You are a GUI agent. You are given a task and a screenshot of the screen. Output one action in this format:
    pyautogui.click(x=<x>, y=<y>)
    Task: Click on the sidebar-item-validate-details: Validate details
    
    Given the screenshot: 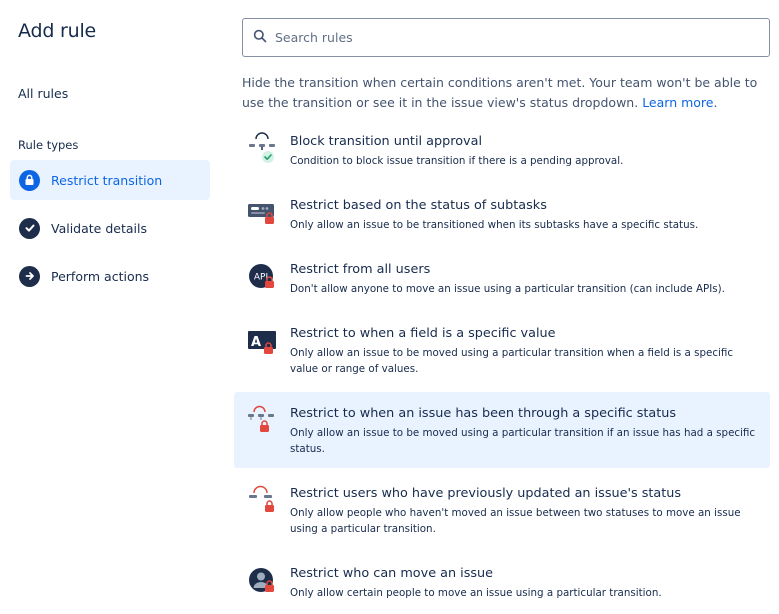 What is the action you would take?
    pyautogui.click(x=110, y=228)
    